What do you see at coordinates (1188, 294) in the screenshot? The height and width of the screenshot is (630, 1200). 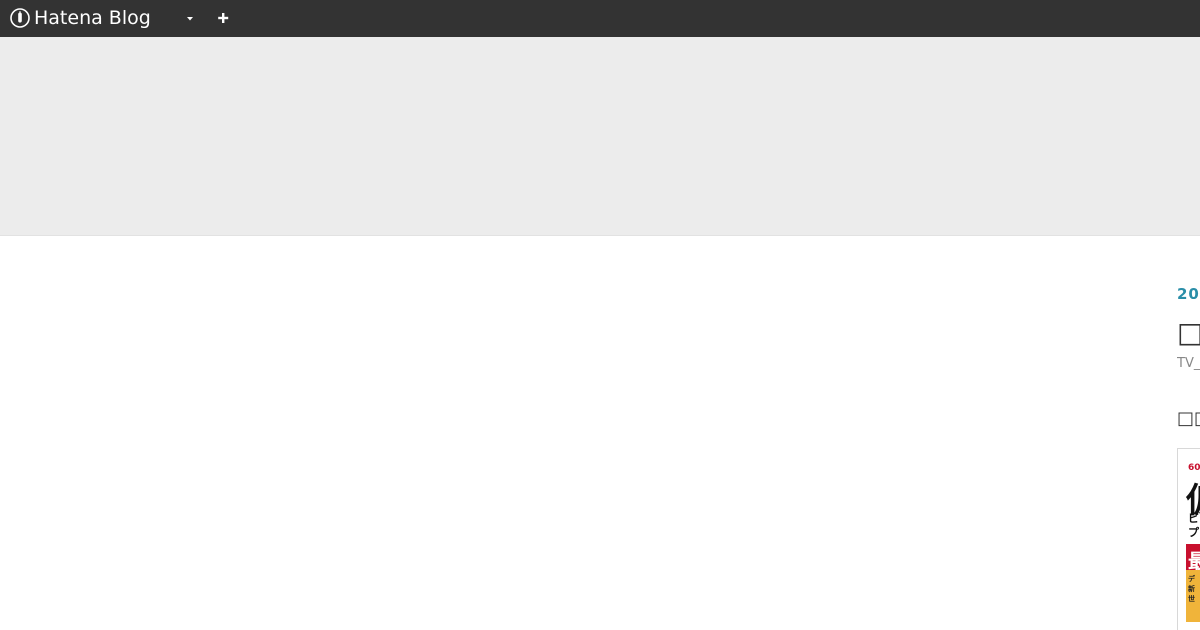 I see `entry-date-link: 20` at bounding box center [1188, 294].